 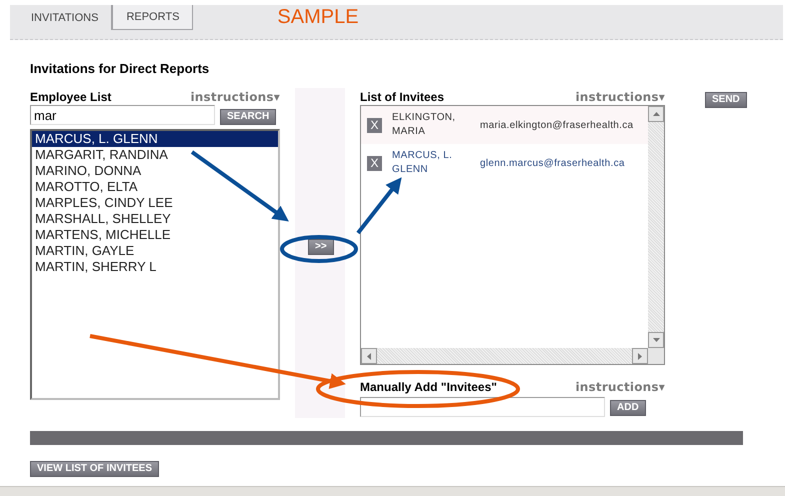 What do you see at coordinates (155, 251) in the screenshot?
I see `employee-item: MARTIN, GAYLE` at bounding box center [155, 251].